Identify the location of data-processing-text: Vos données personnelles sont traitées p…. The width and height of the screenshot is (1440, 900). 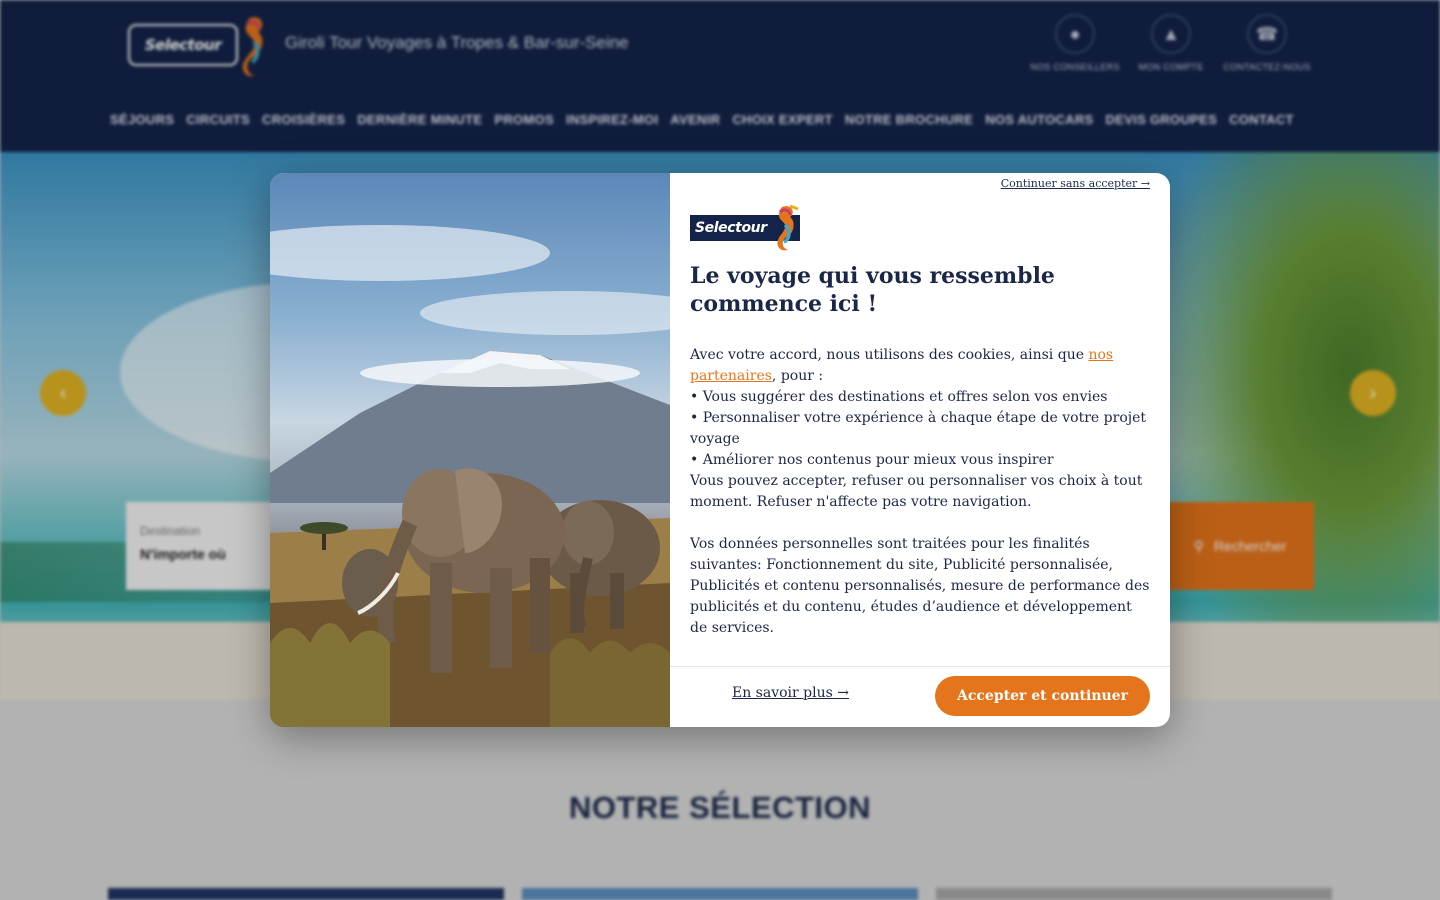
(920, 586).